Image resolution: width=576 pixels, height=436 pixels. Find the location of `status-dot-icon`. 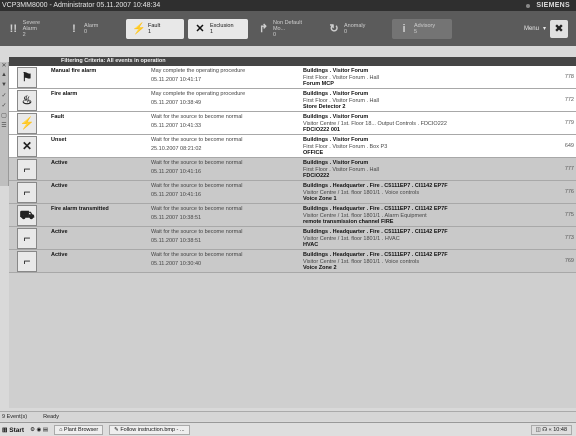

status-dot-icon is located at coordinates (528, 5).